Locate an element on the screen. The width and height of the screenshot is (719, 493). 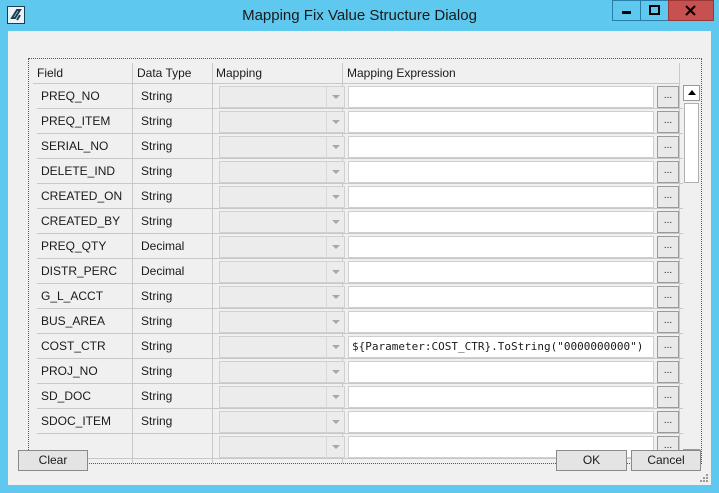
data-type is located at coordinates (179, 446).